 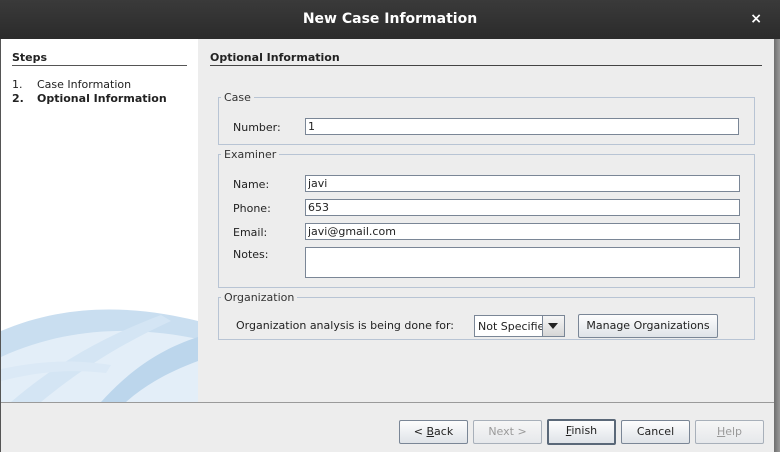 What do you see at coordinates (648, 326) in the screenshot?
I see `manage-organizations-button: Manage Organizations` at bounding box center [648, 326].